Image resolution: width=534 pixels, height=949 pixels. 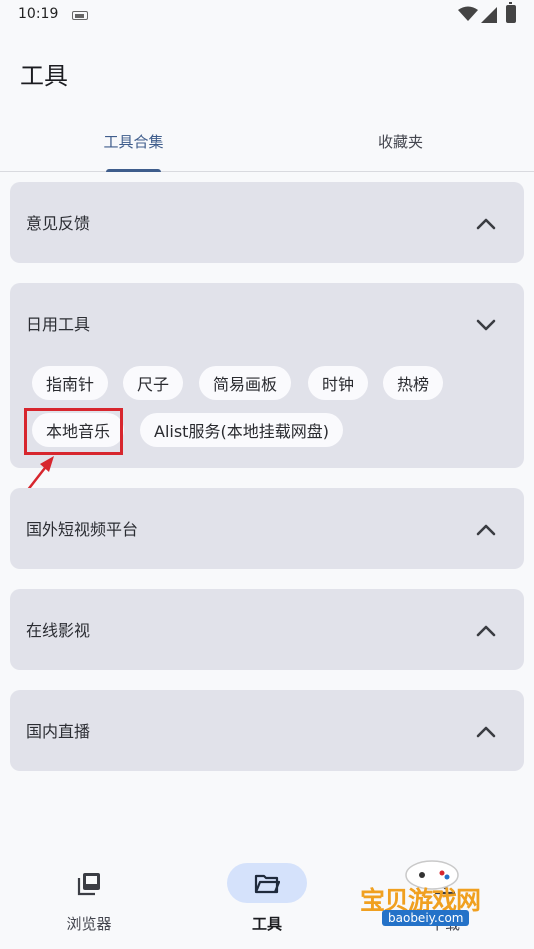 What do you see at coordinates (267, 528) in the screenshot?
I see `section-foreign-short-video: 国外短视频平台` at bounding box center [267, 528].